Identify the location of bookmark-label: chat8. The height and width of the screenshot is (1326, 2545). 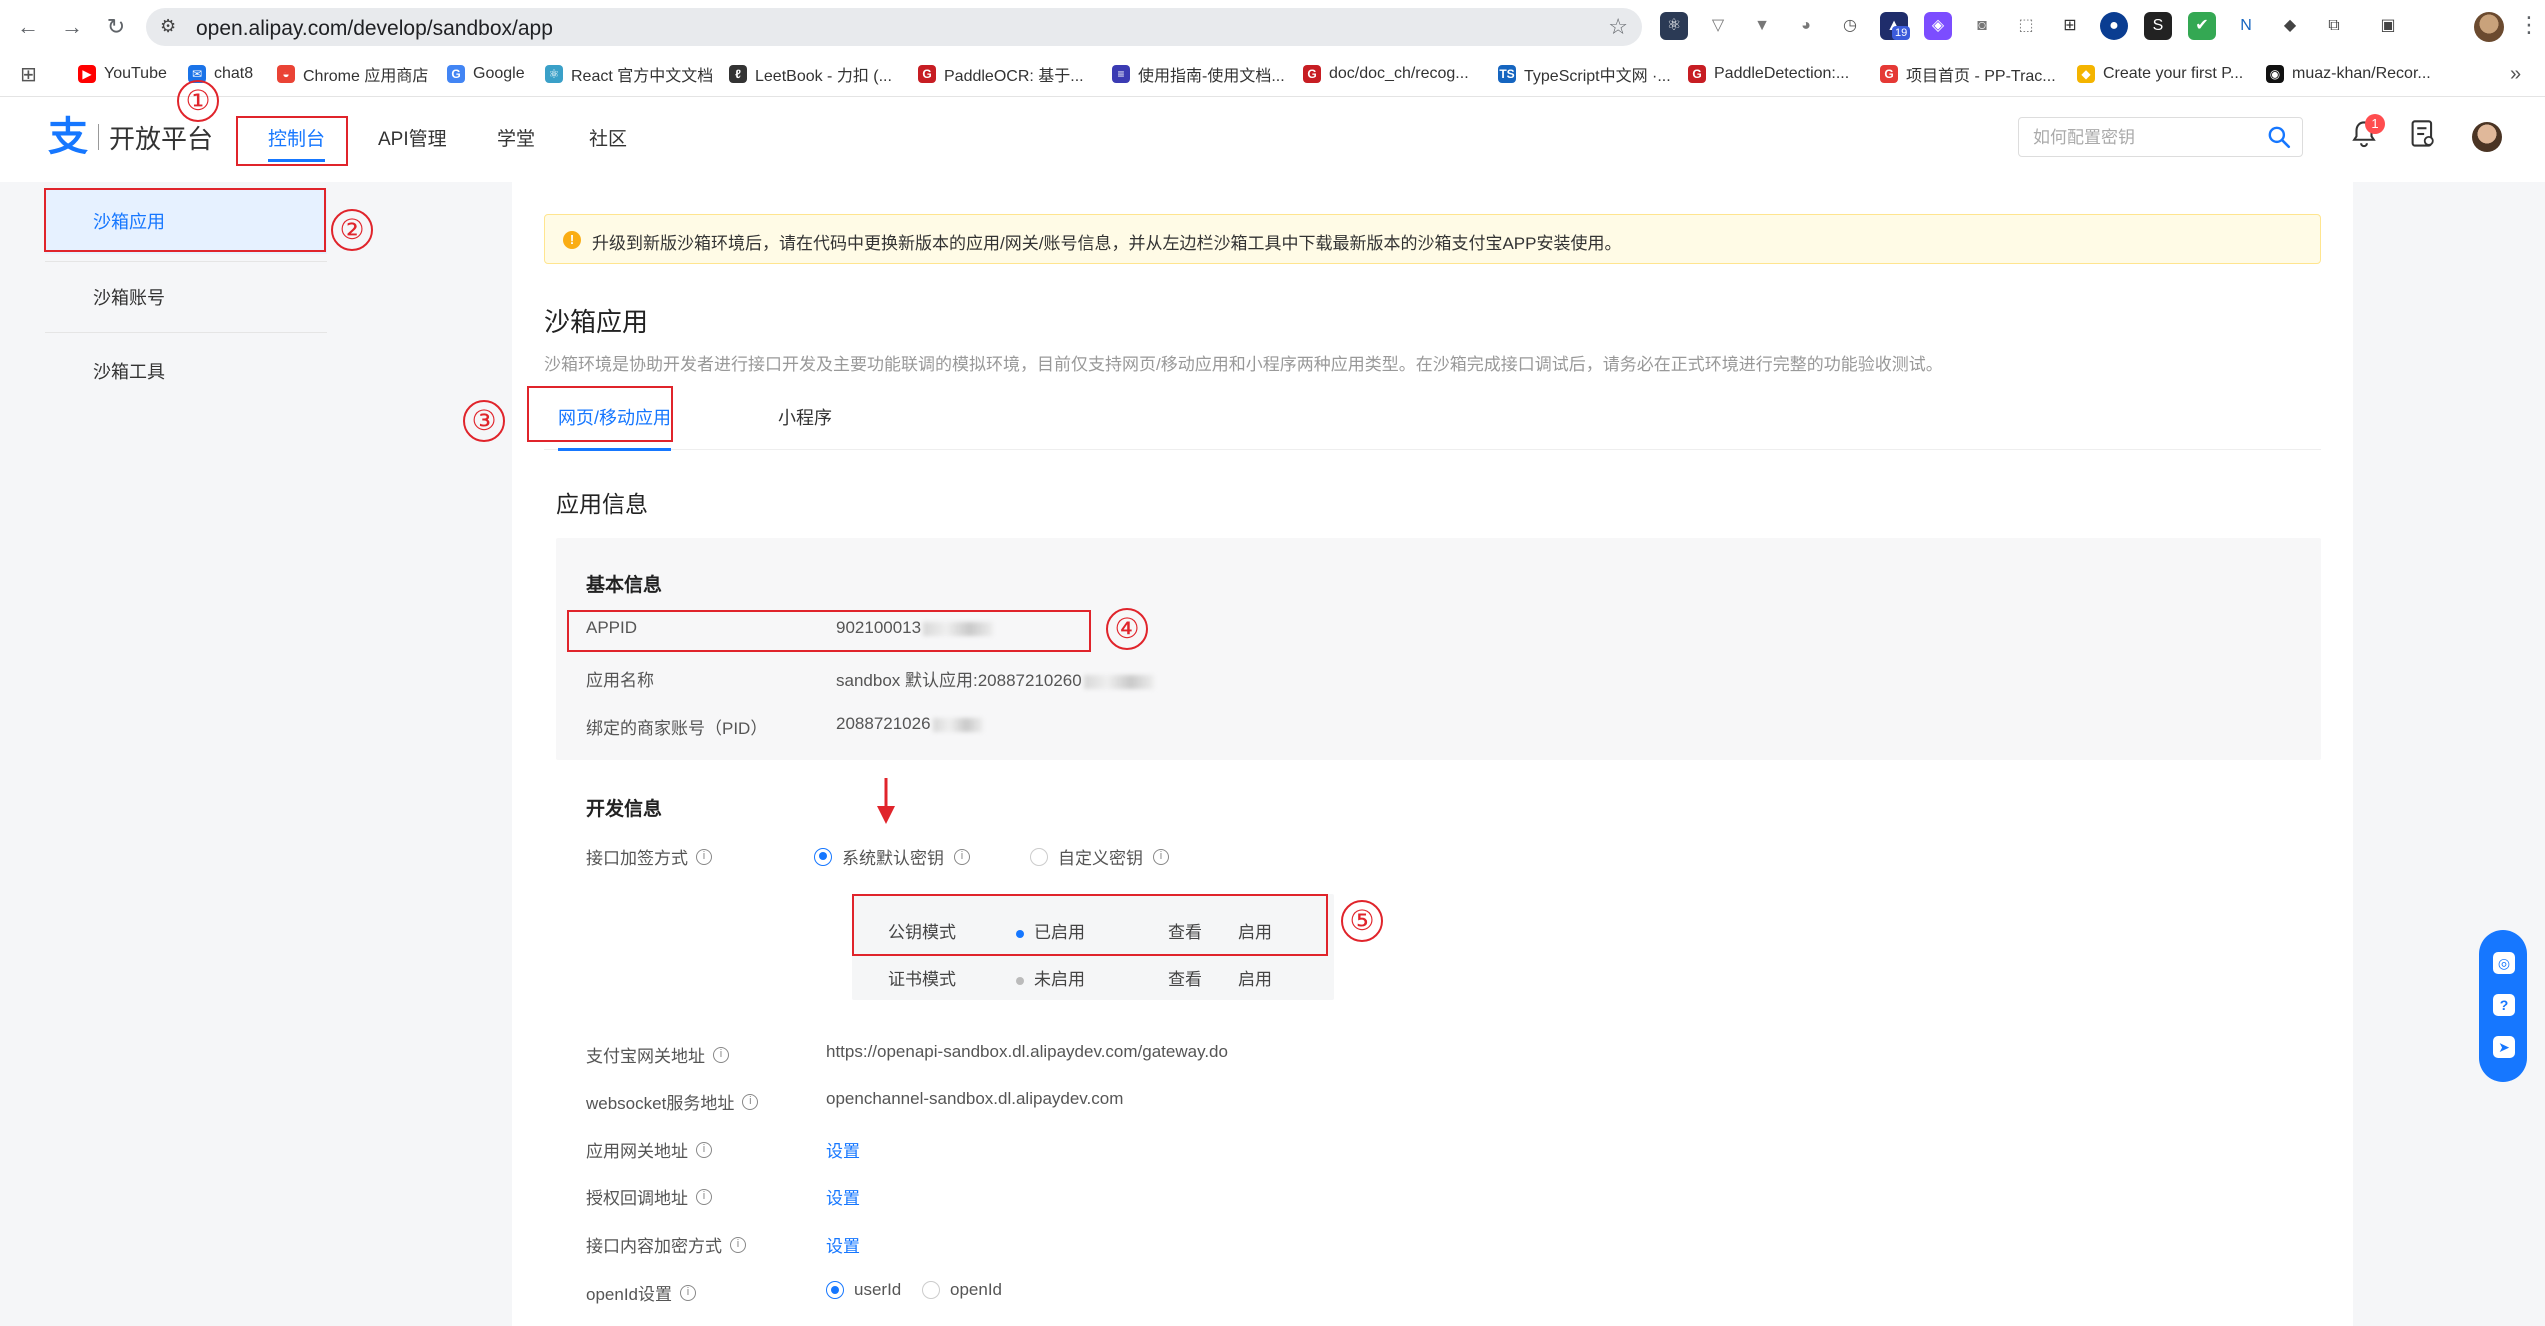
(234, 73).